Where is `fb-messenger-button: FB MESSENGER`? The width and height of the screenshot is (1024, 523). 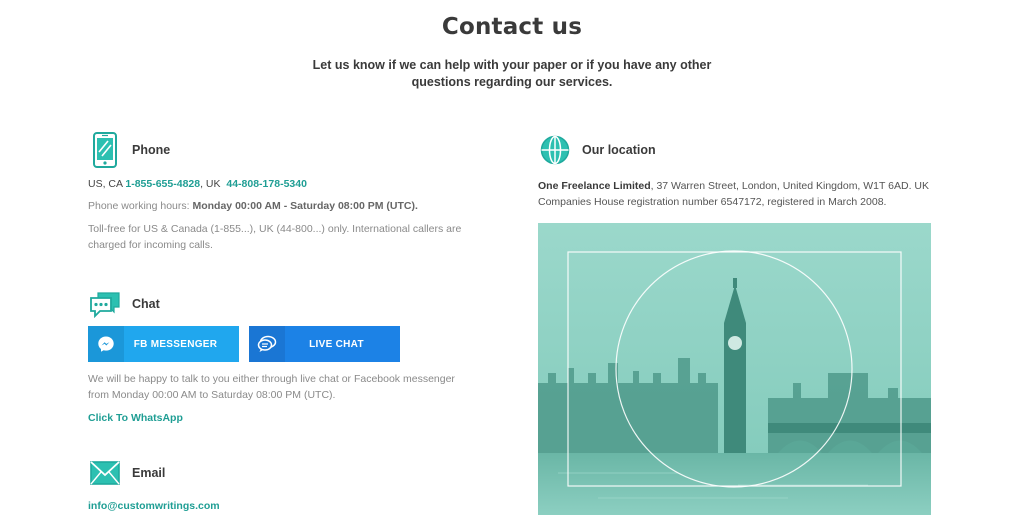 fb-messenger-button: FB MESSENGER is located at coordinates (163, 344).